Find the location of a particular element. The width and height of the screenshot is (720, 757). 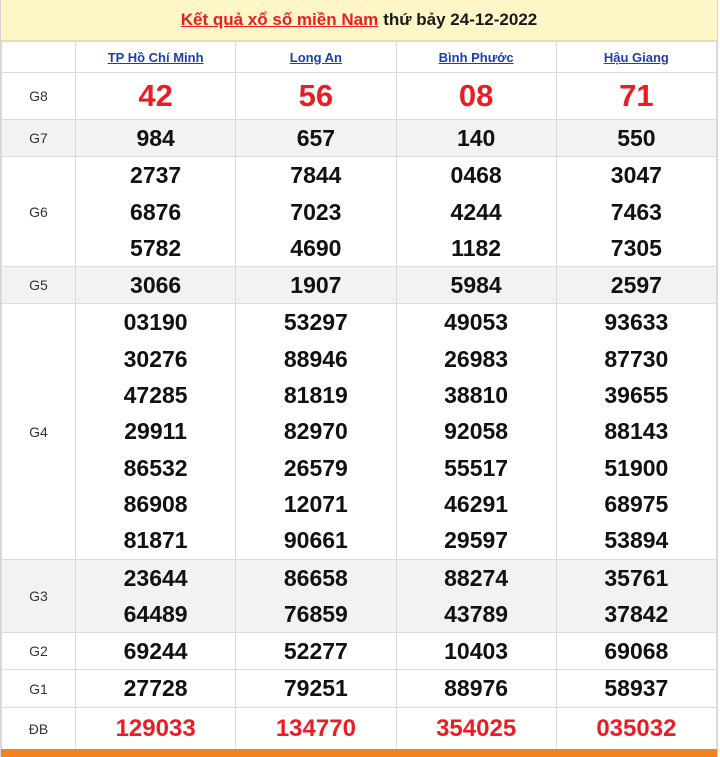

prize-cell: 71 is located at coordinates (636, 96).